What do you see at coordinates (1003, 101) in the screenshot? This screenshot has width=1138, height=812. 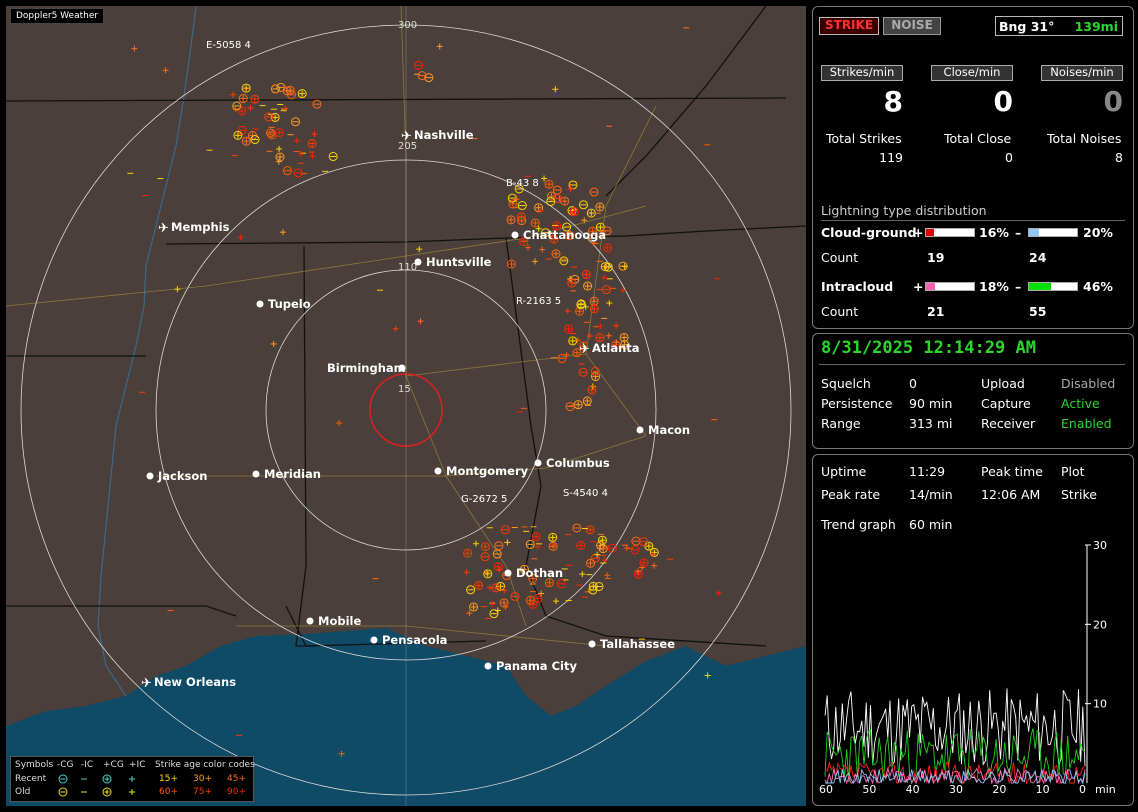 I see `close-min-value: 0` at bounding box center [1003, 101].